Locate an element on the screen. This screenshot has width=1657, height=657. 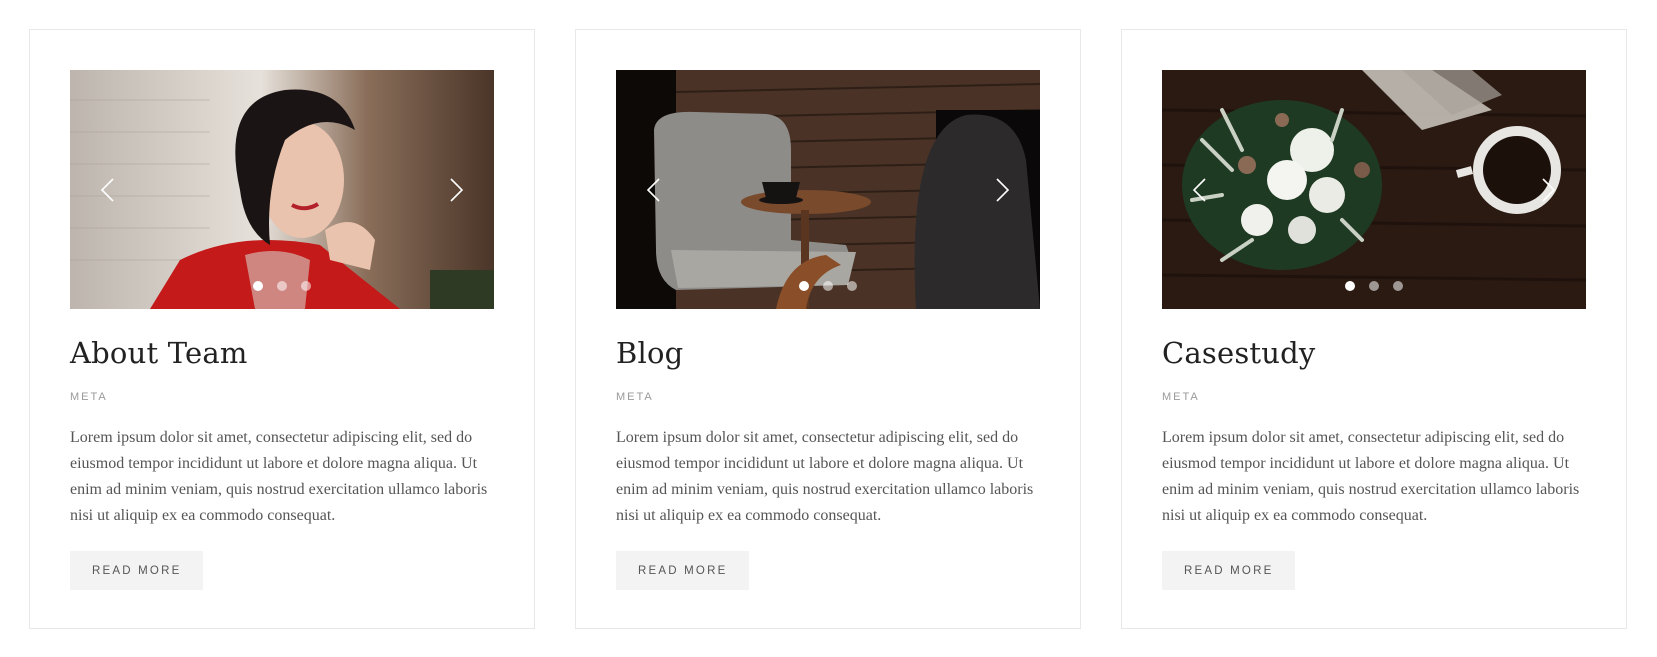
slide-image-portrait is located at coordinates (282, 189).